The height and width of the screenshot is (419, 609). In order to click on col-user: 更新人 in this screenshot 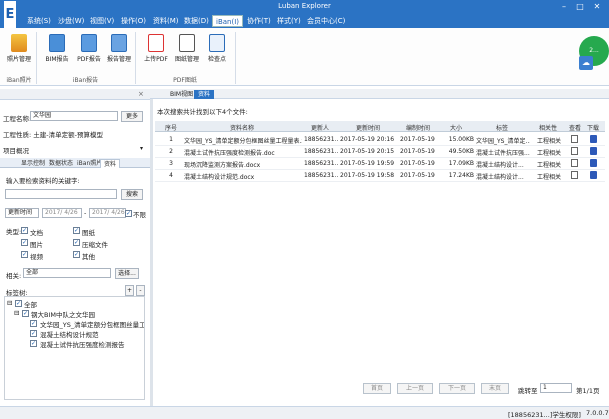, I will do `click(320, 127)`.